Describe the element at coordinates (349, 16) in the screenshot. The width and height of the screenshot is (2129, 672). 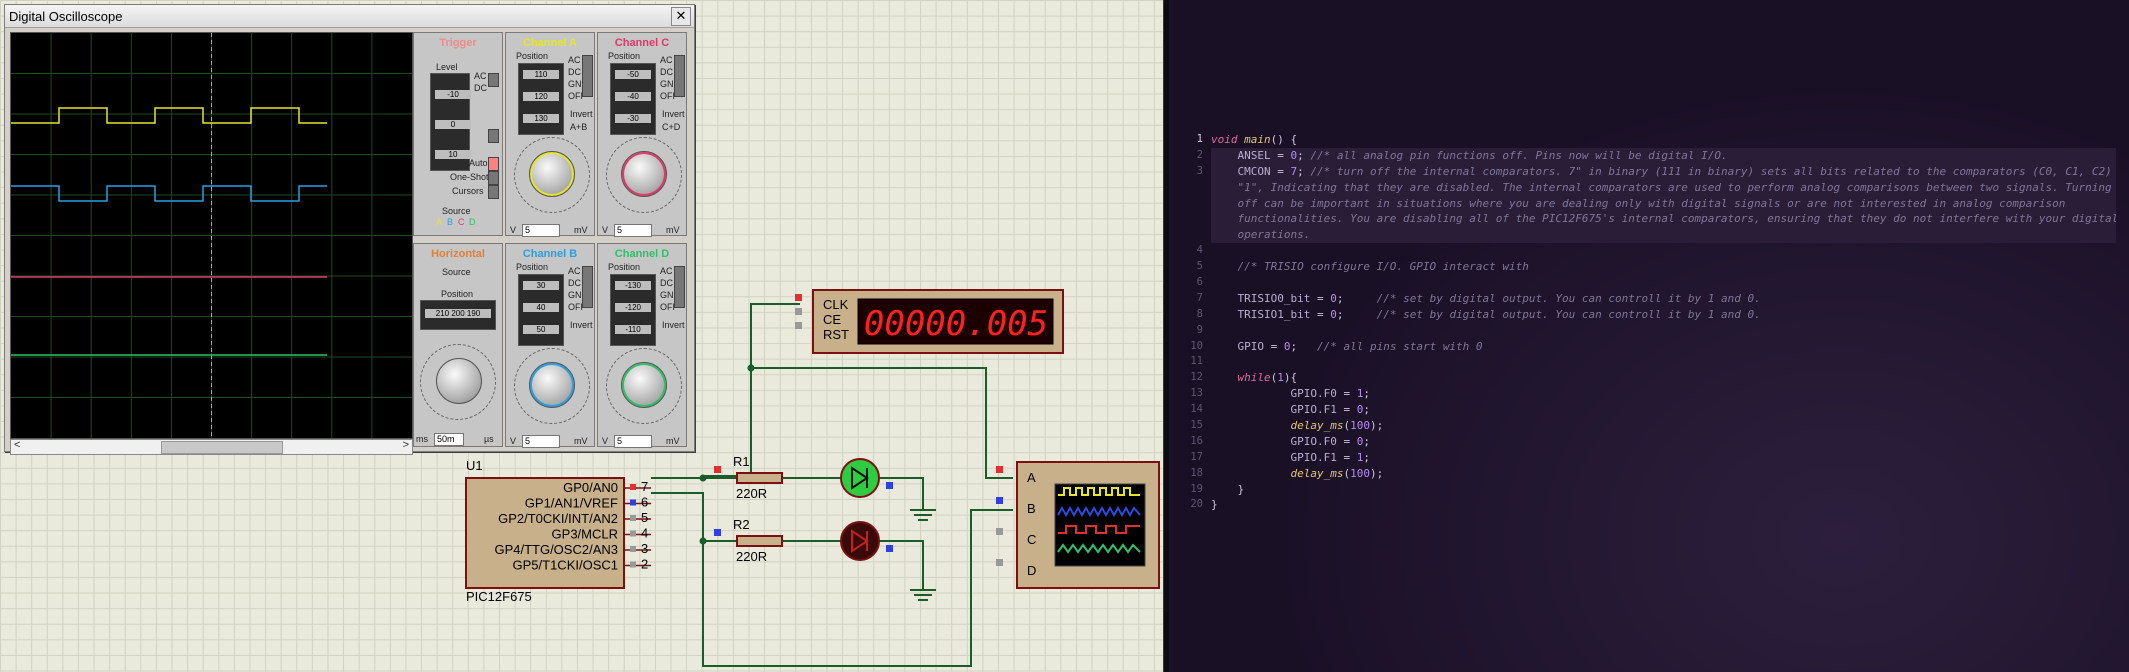
I see `osc-titlebar: Digital Oscilloscope ✕` at that location.